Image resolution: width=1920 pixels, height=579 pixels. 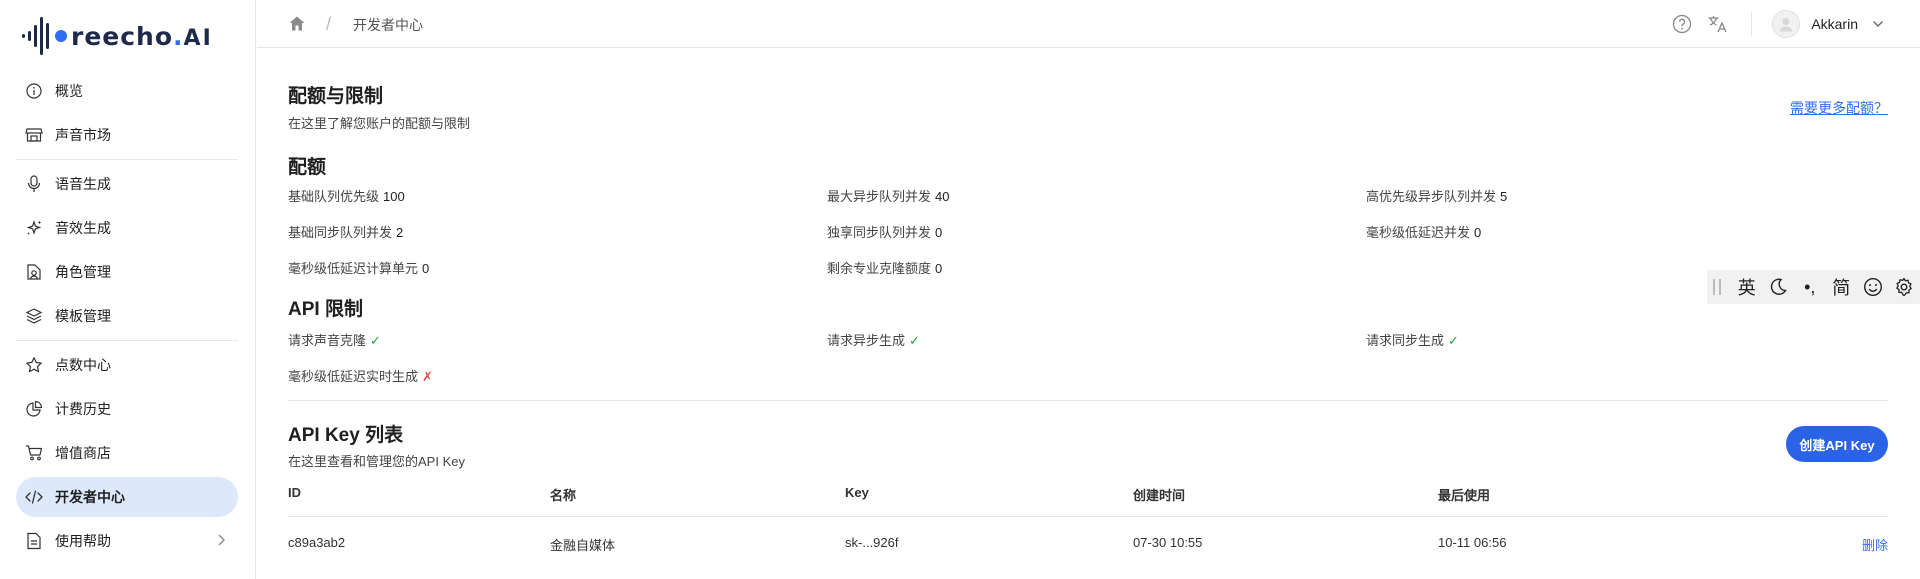 What do you see at coordinates (83, 184) in the screenshot?
I see `sidebar-item-label: 语音生成` at bounding box center [83, 184].